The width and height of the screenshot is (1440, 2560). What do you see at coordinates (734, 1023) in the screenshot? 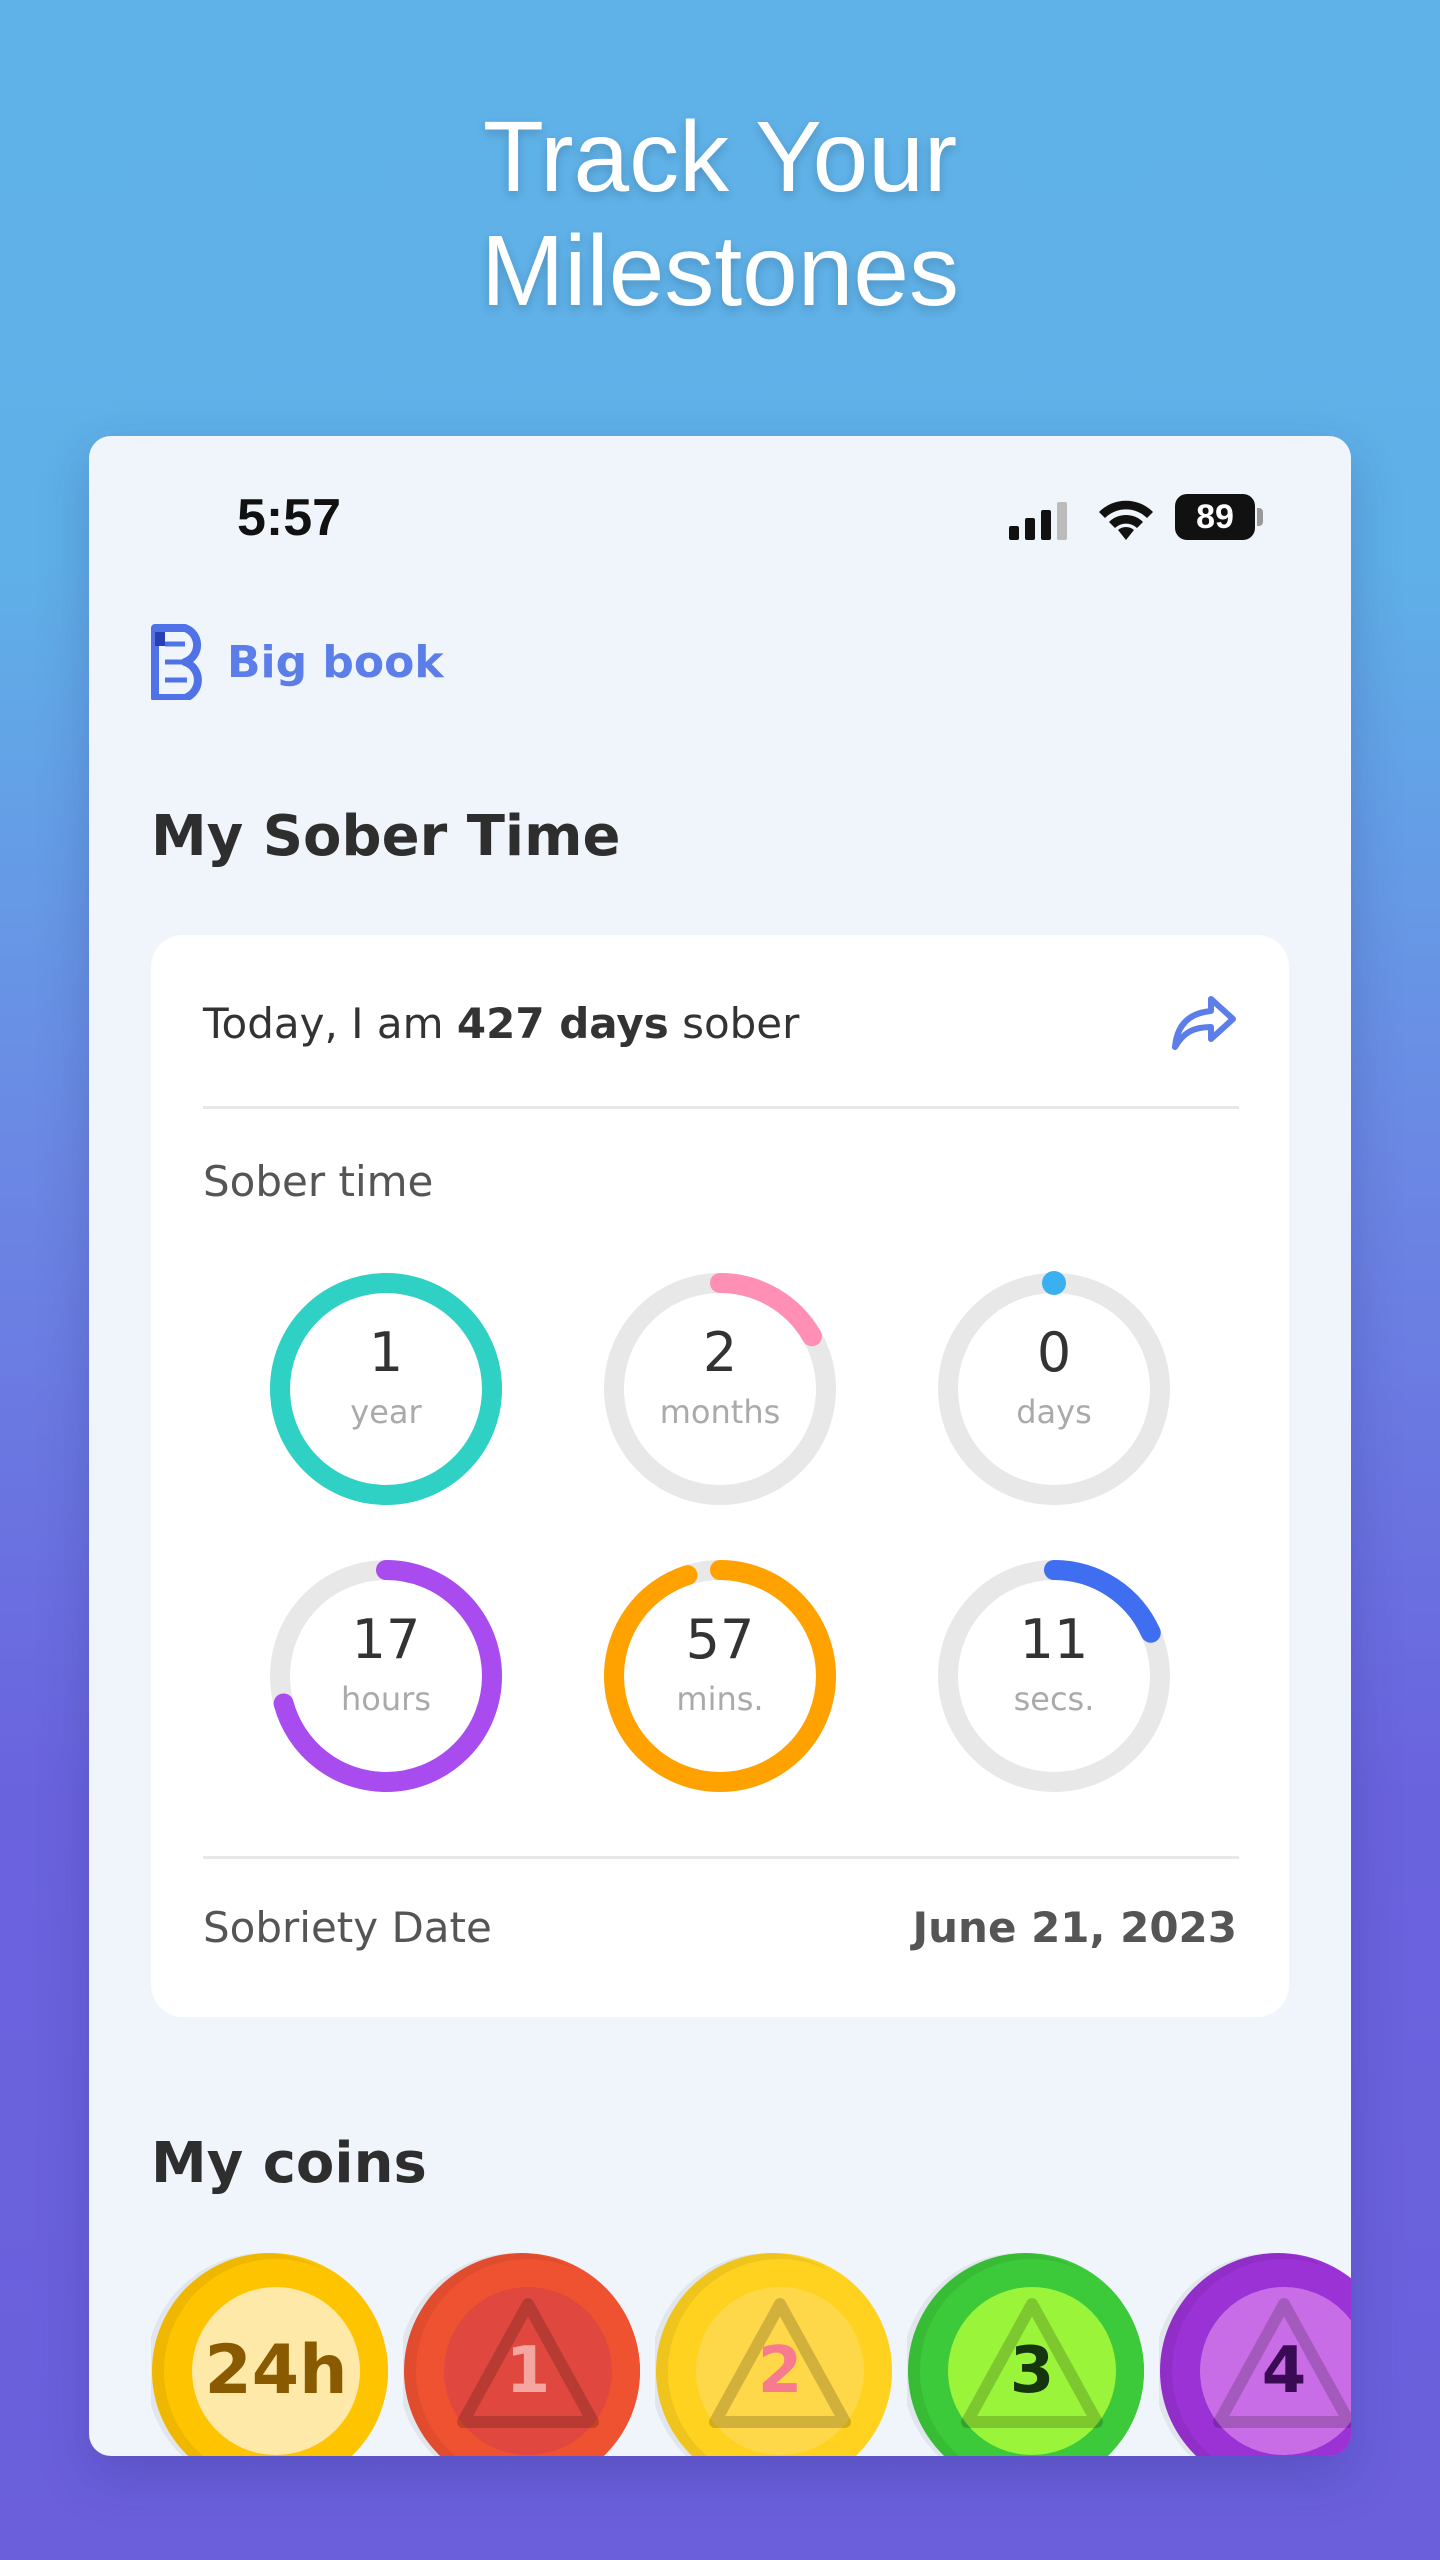
I see `today-suffix: sober` at bounding box center [734, 1023].